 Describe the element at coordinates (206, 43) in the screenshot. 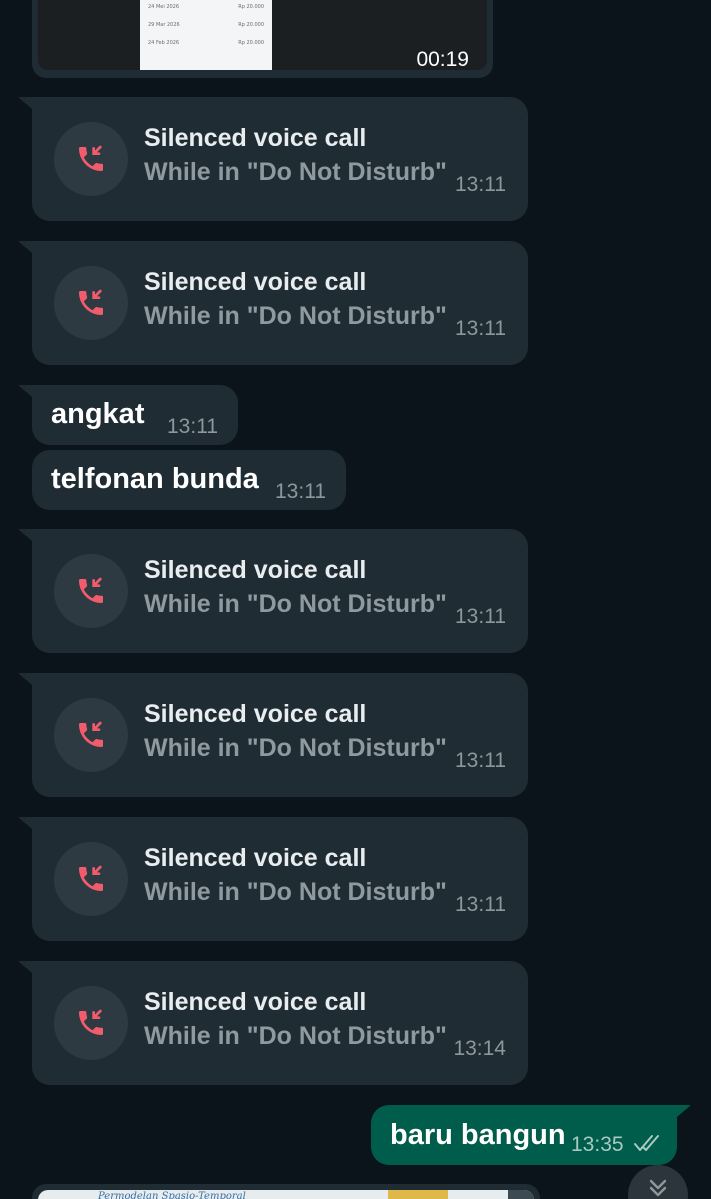

I see `receipt-row: 24 Feb 2026 Rp 20.000` at that location.